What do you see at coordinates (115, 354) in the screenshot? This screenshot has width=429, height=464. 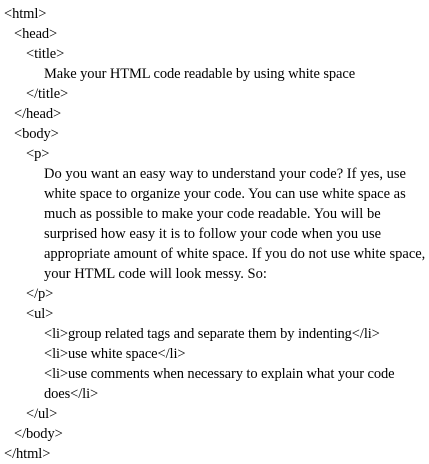 I see `list-item-2: <li>use white space</li>` at bounding box center [115, 354].